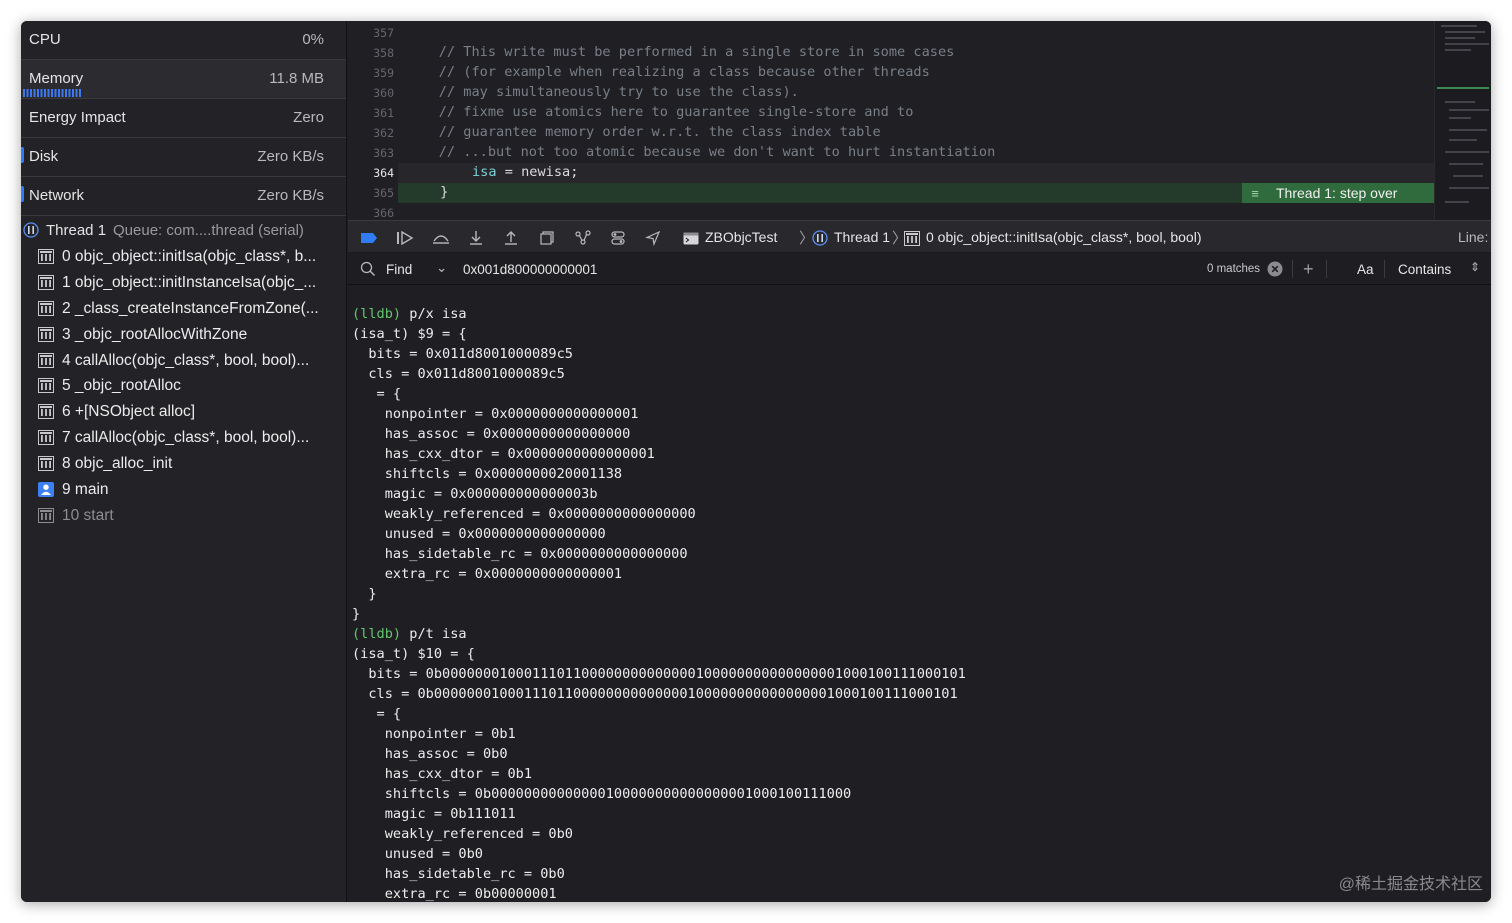 The width and height of the screenshot is (1512, 923). I want to click on console-line: unused = 0x0000000000000000, so click(479, 534).